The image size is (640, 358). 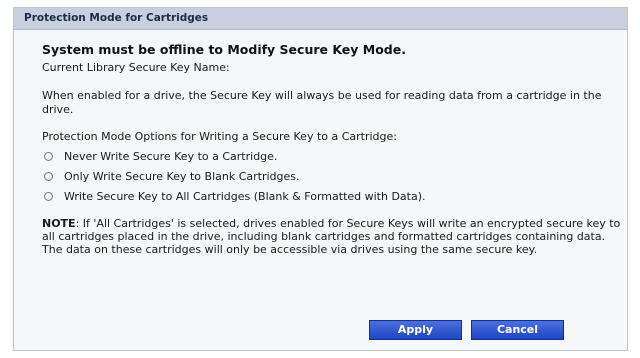 I want to click on cancel-button: Cancel, so click(x=517, y=330).